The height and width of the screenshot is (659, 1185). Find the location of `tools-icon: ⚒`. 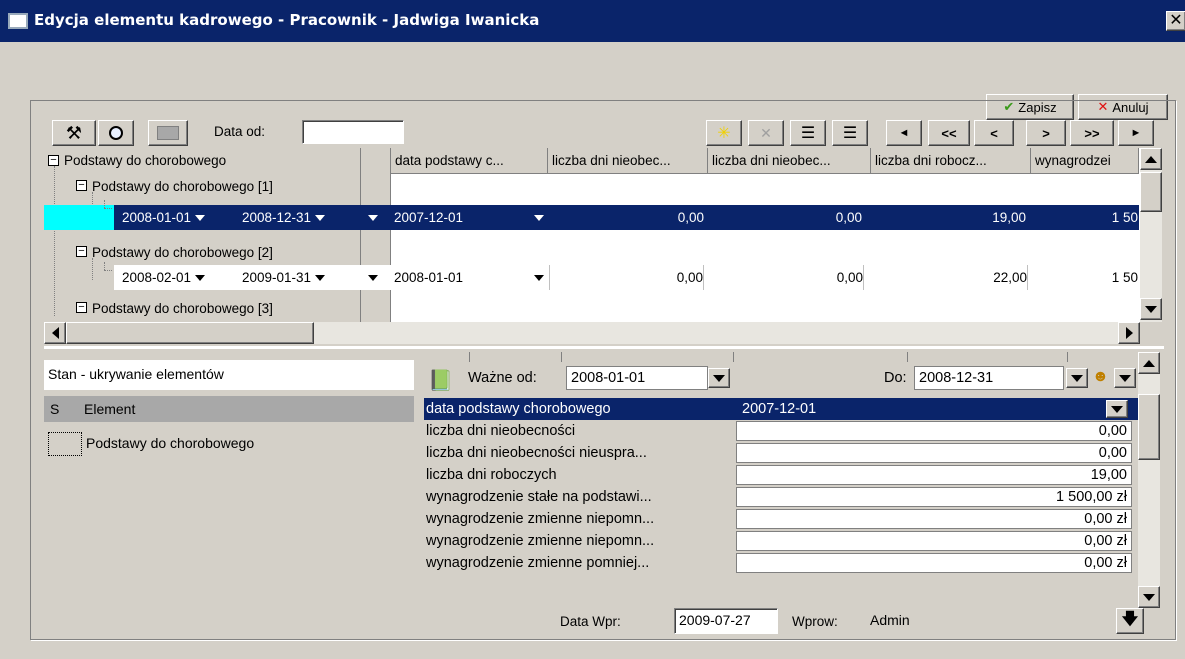

tools-icon: ⚒ is located at coordinates (74, 132).